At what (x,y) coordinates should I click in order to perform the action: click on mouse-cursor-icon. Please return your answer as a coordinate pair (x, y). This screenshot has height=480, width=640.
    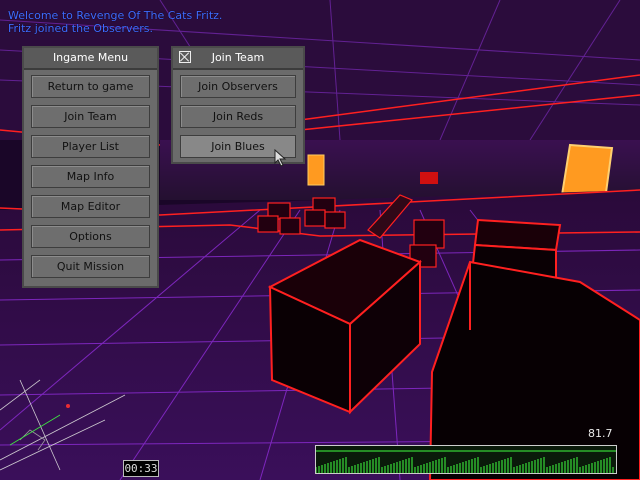
    Looking at the image, I should click on (280, 158).